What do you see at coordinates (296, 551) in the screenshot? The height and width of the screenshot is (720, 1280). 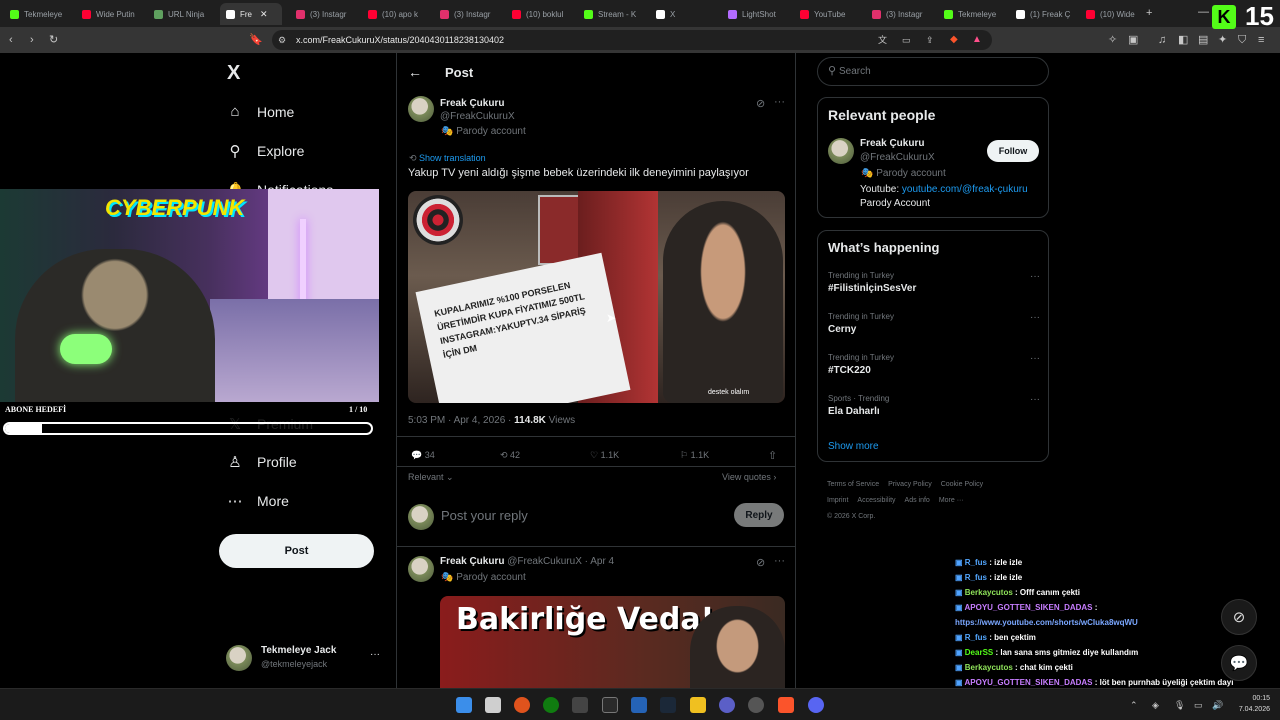 I see `post-button: Post` at bounding box center [296, 551].